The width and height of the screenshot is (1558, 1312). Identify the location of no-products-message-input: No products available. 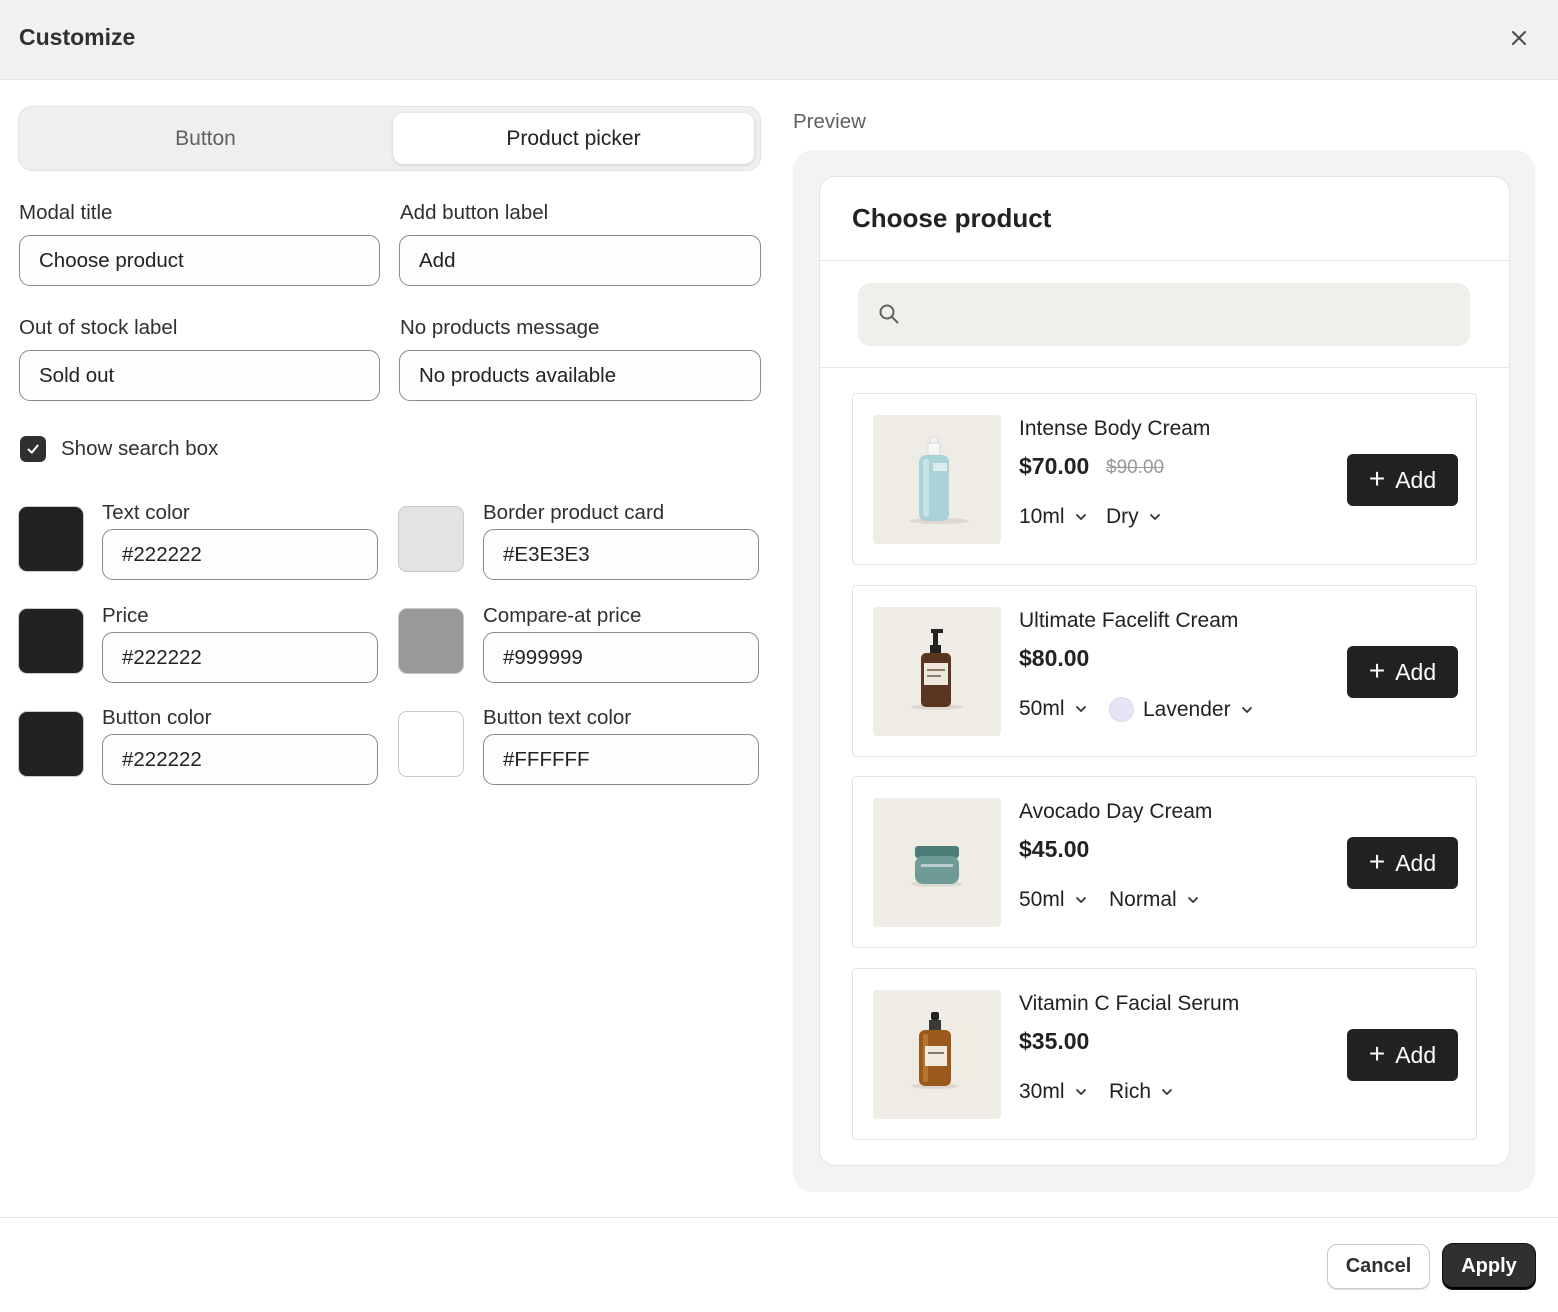
(580, 375).